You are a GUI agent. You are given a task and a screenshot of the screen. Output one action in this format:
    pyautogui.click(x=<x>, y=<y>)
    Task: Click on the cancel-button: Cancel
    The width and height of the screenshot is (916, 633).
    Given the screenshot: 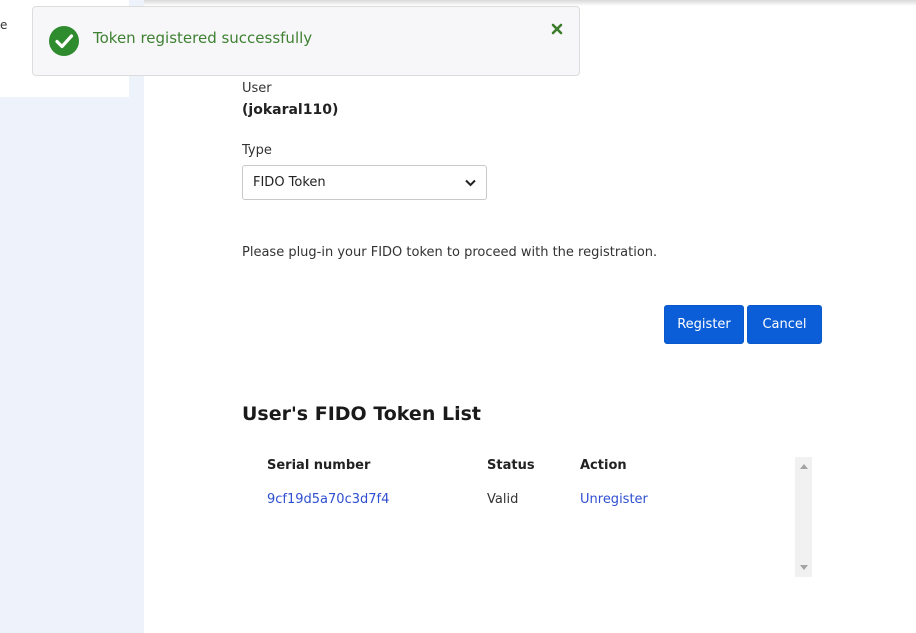 What is the action you would take?
    pyautogui.click(x=784, y=324)
    